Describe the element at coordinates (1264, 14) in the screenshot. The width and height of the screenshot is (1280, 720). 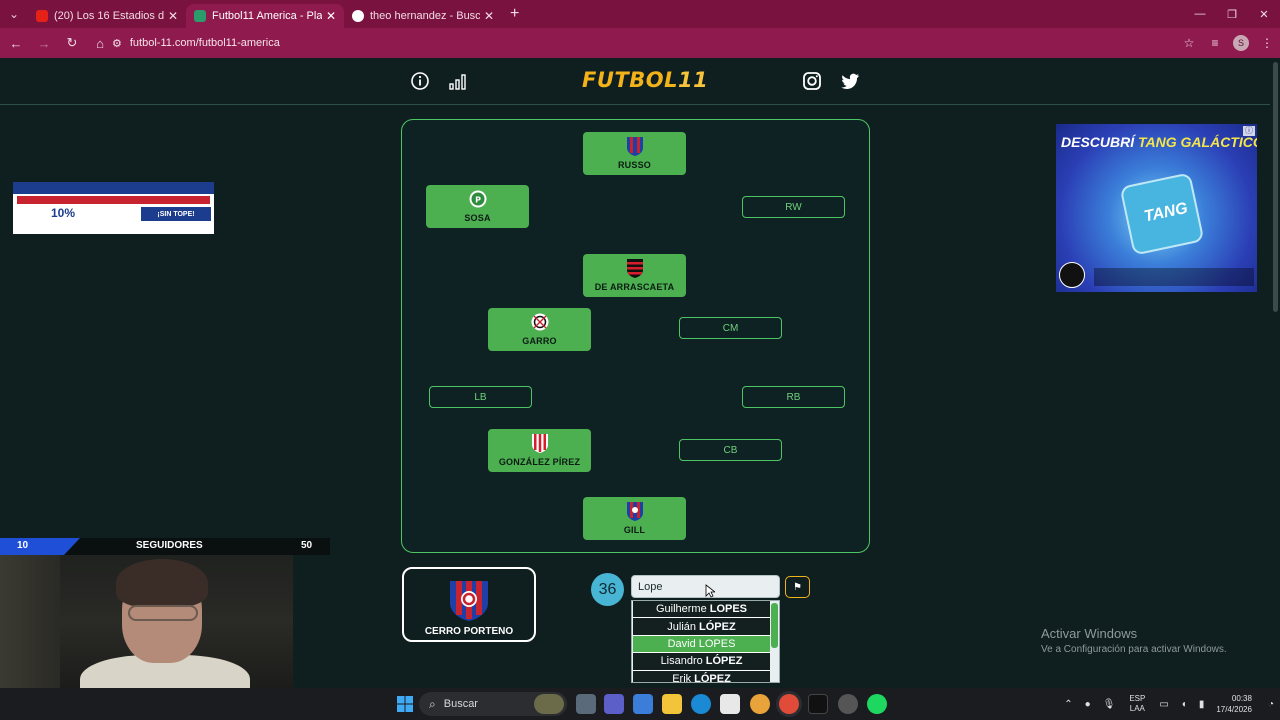
I see `close-window-icon: ✕` at that location.